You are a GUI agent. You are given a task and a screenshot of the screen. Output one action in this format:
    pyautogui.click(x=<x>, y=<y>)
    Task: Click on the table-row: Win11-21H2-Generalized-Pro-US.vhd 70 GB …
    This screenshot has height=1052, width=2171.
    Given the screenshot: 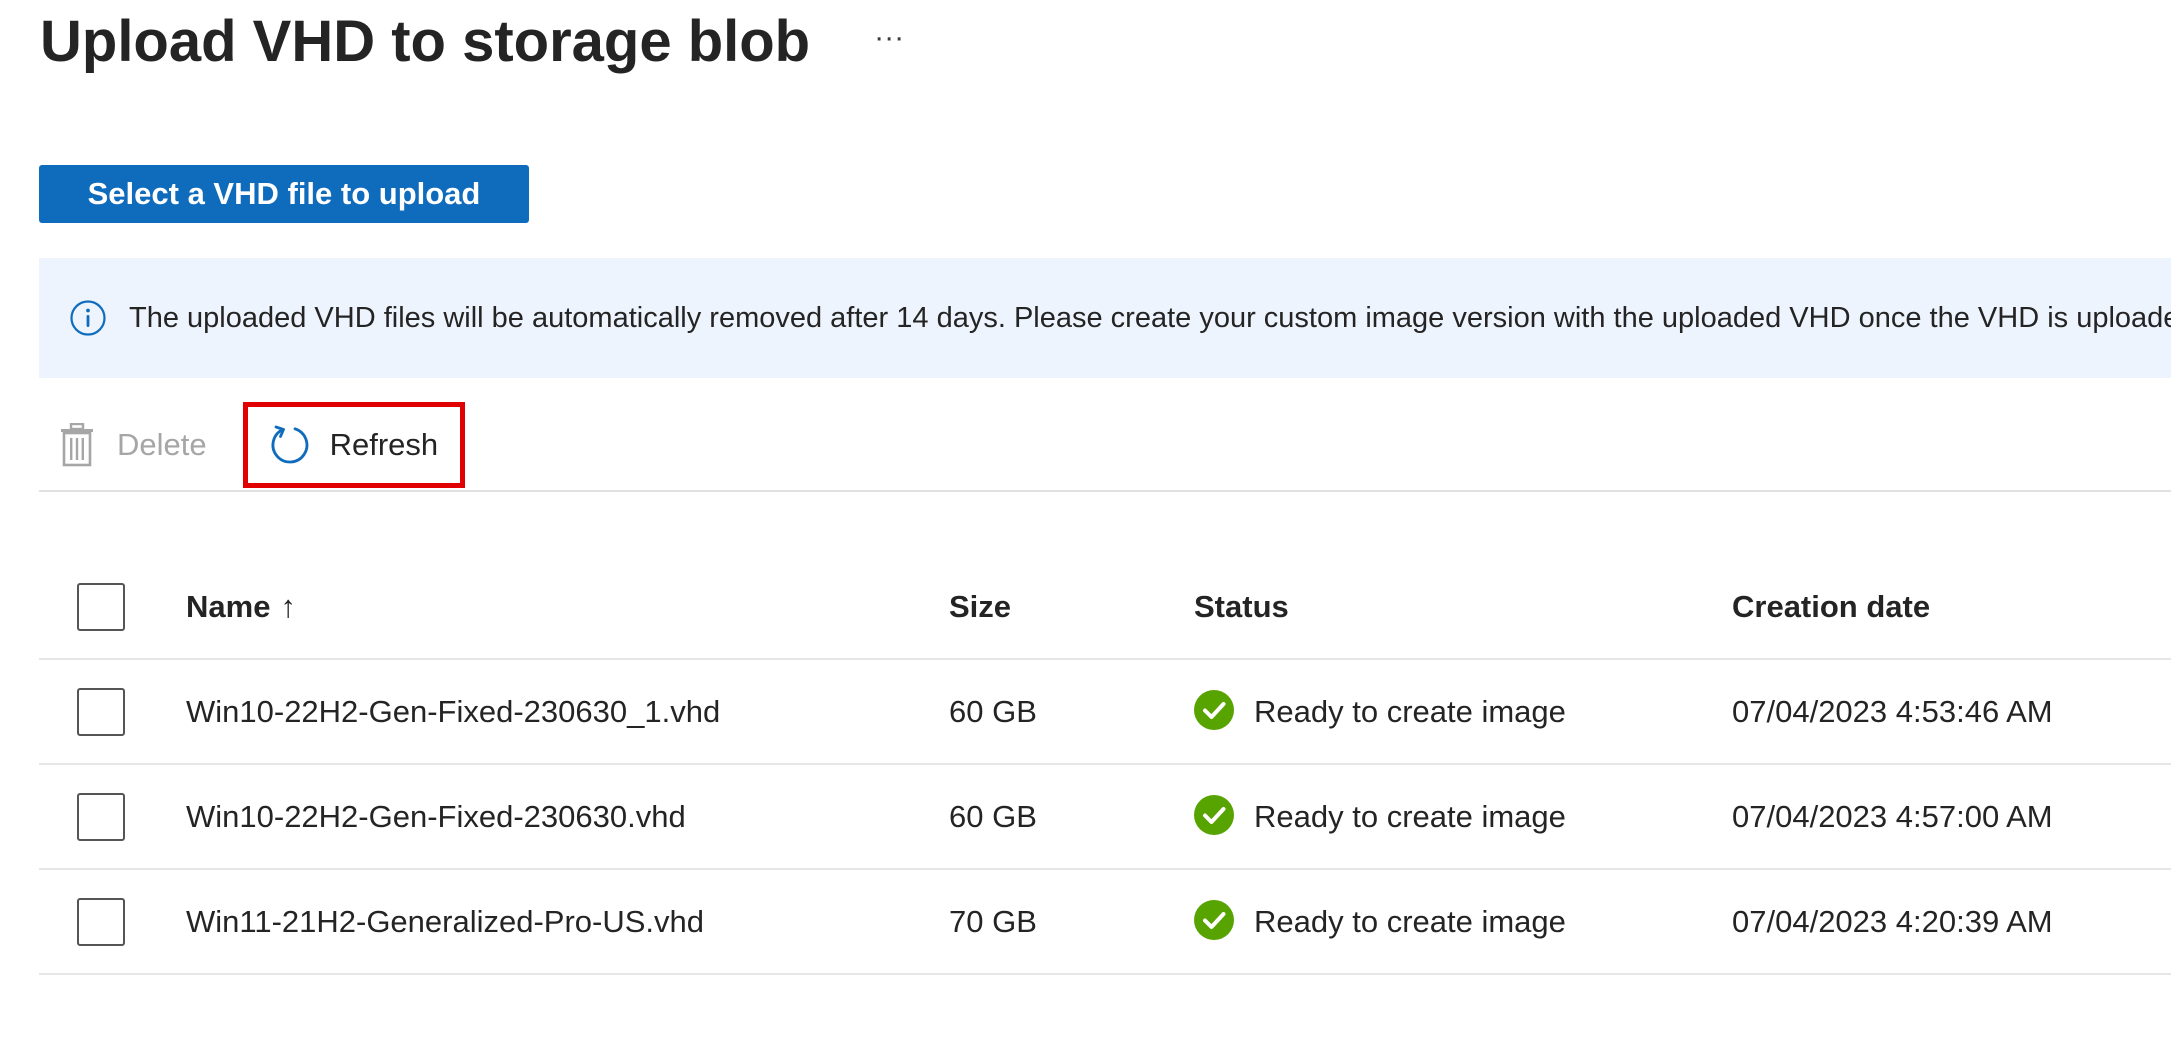 What is the action you would take?
    pyautogui.click(x=1105, y=922)
    